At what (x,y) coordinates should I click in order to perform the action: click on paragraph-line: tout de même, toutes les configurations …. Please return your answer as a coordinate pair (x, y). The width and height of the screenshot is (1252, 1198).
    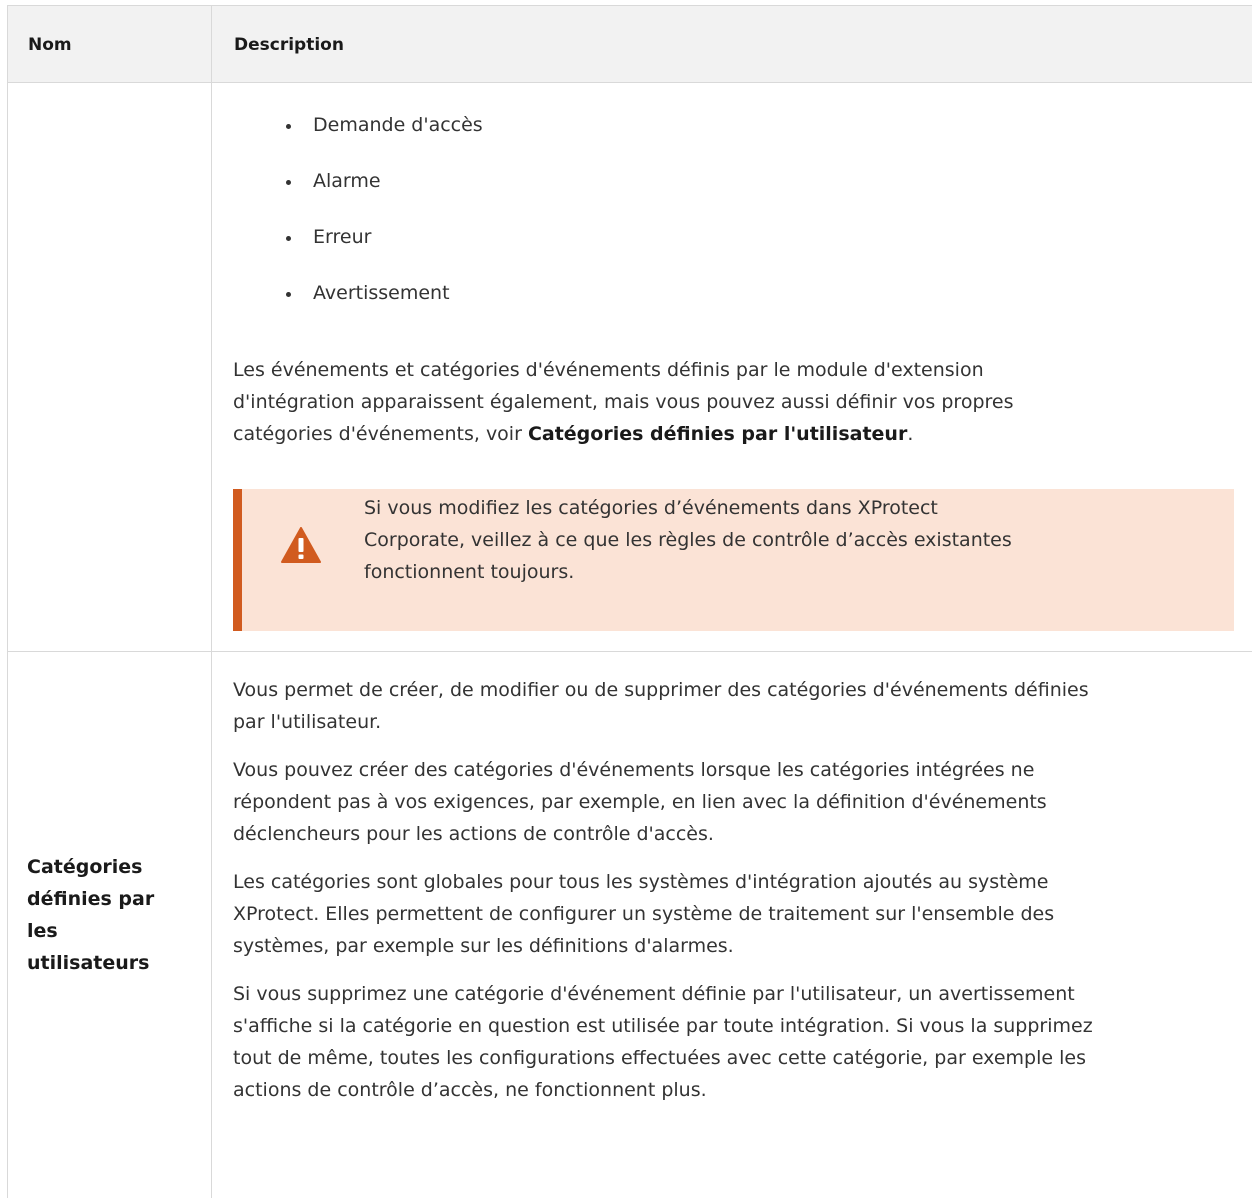
    Looking at the image, I should click on (659, 1058).